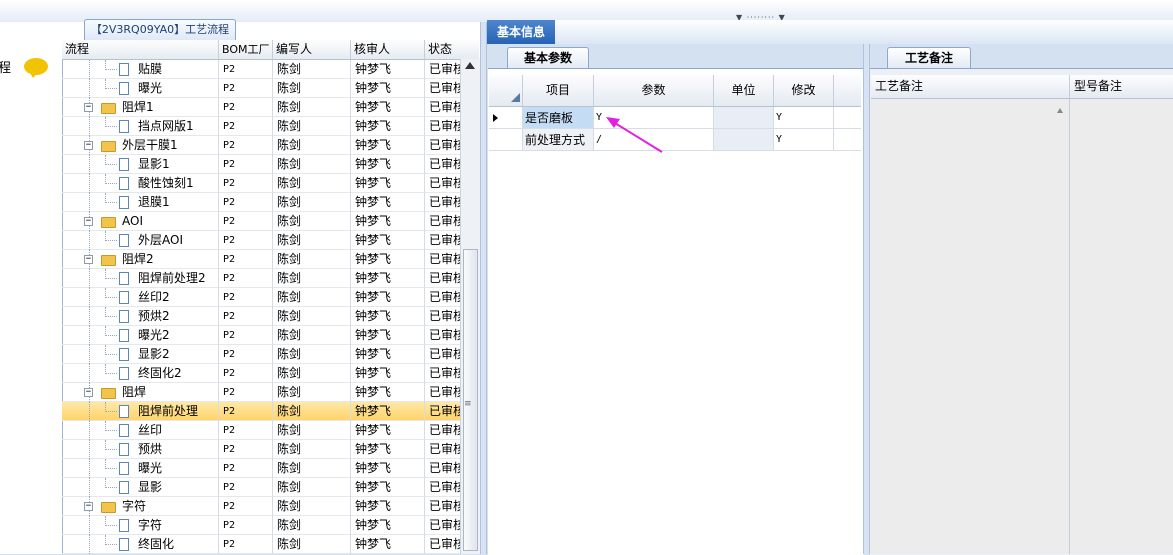 The height and width of the screenshot is (555, 1173). What do you see at coordinates (140, 278) in the screenshot?
I see `tree-cell-flow: 阻焊前处理2` at bounding box center [140, 278].